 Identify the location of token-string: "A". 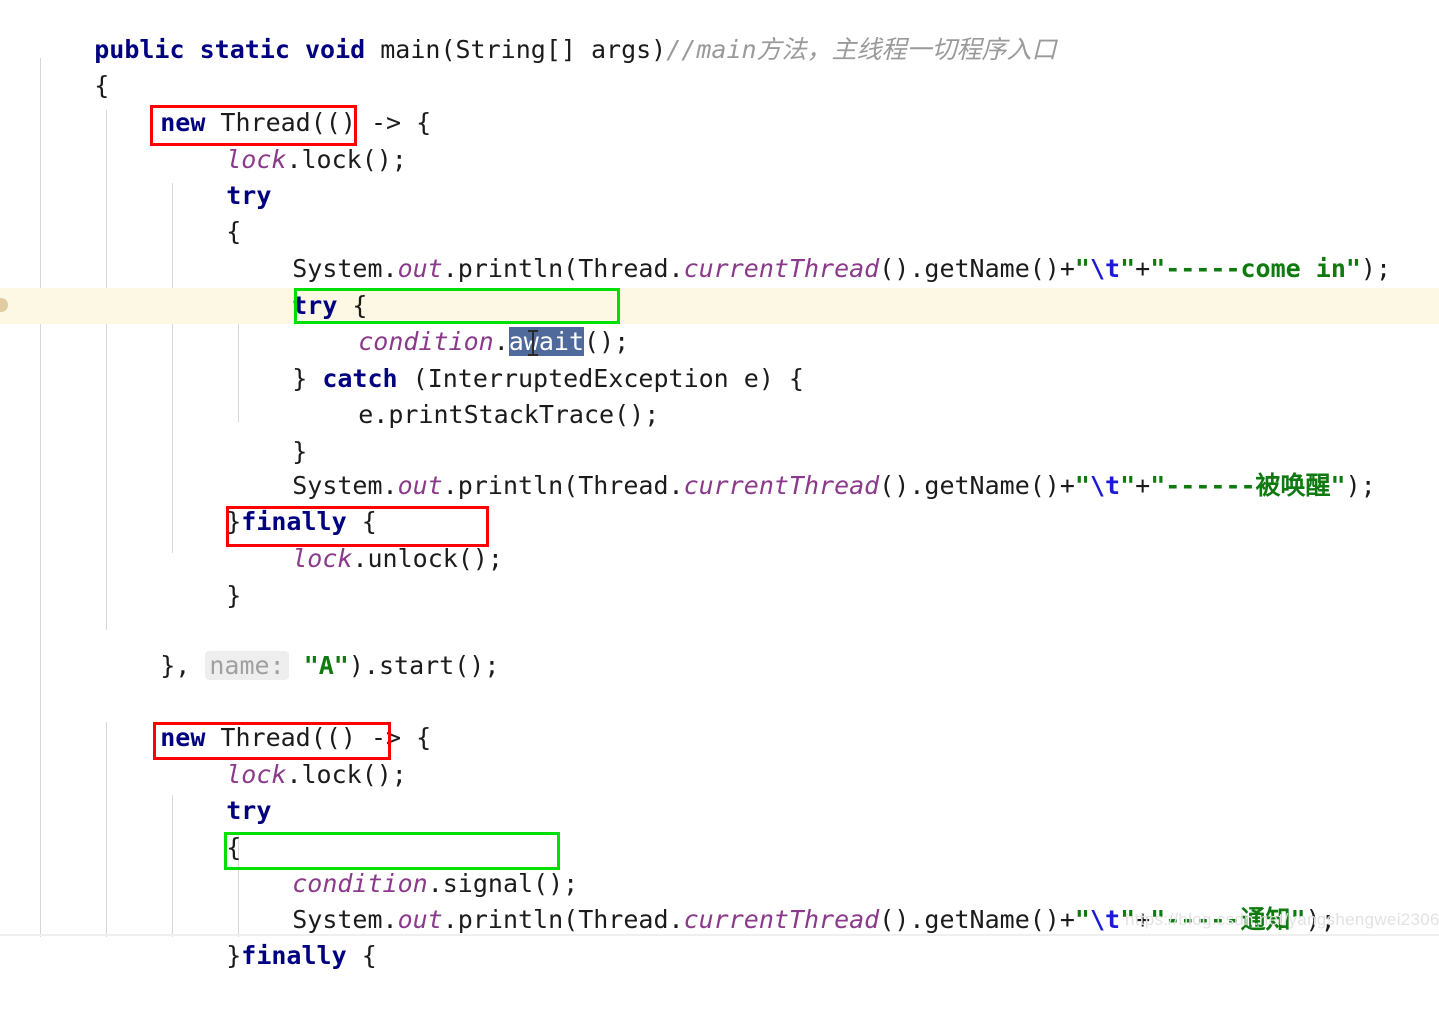
(326, 665).